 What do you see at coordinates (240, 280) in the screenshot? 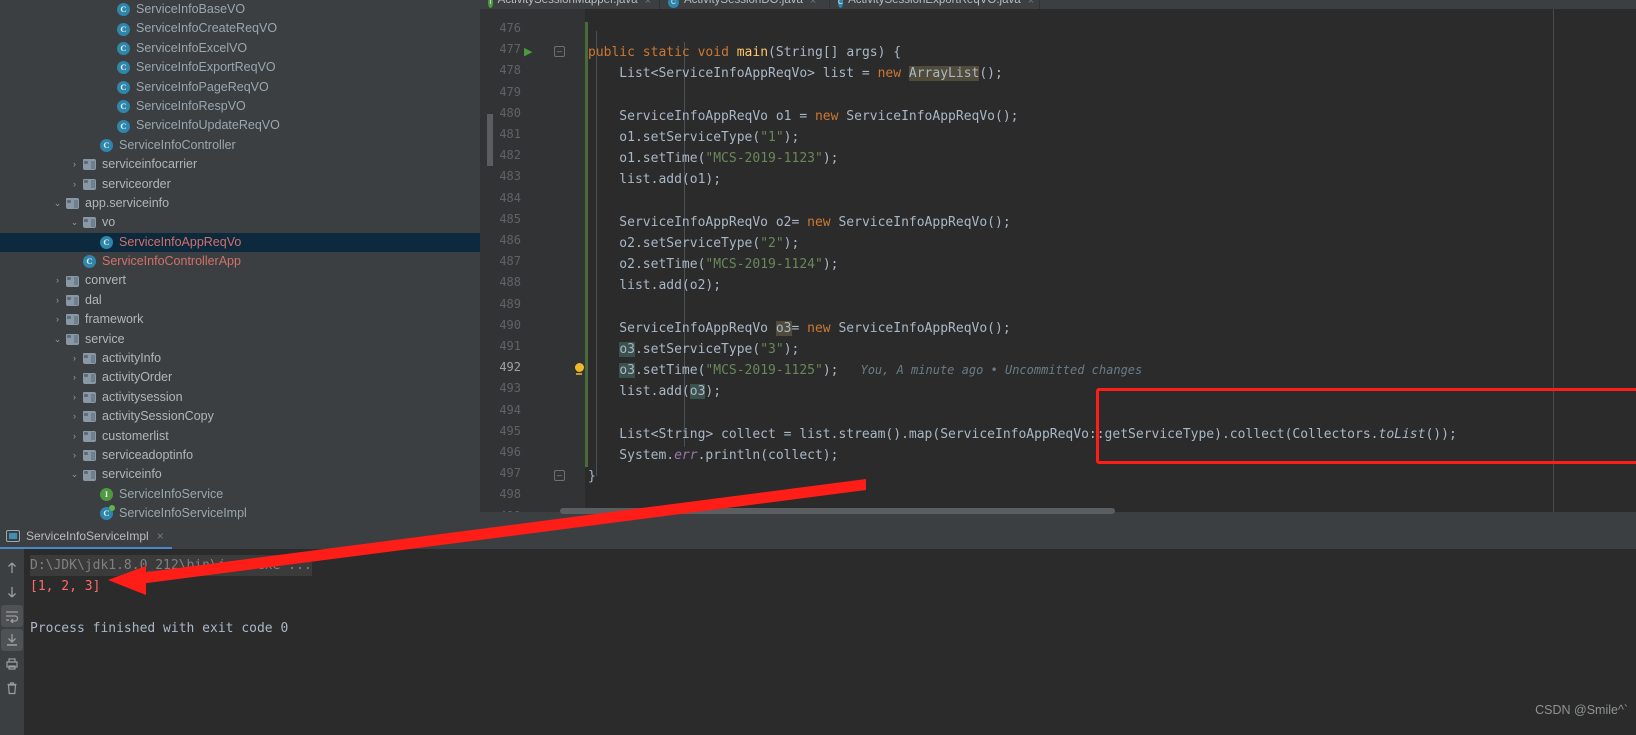
I see `tree-item-convert: › convert` at bounding box center [240, 280].